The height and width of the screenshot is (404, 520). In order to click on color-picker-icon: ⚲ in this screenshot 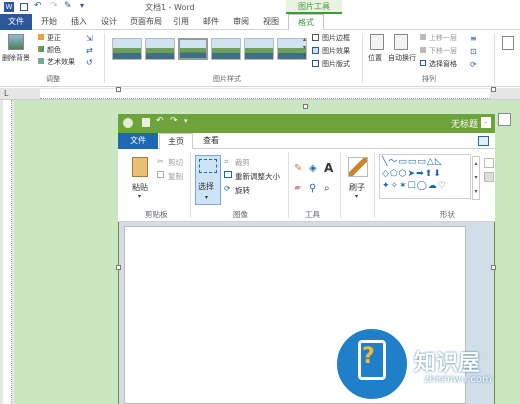, I will do `click(312, 188)`.